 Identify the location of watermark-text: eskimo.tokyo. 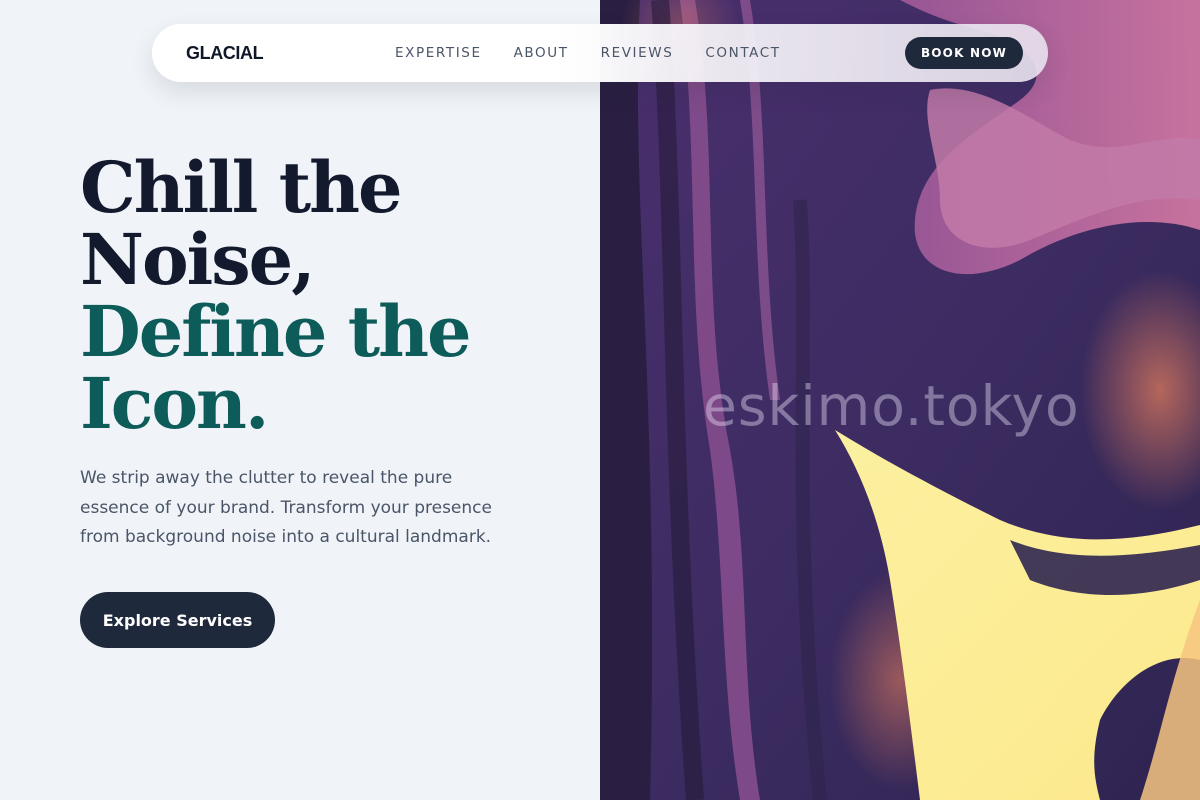
(891, 406).